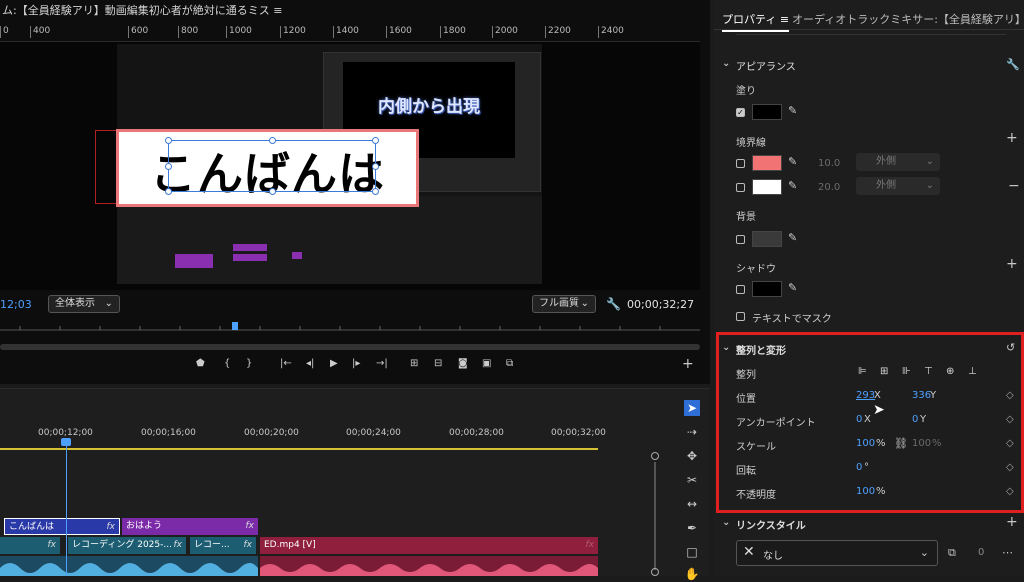  Describe the element at coordinates (921, 443) in the screenshot. I see `scale-linked-value: 100` at that location.